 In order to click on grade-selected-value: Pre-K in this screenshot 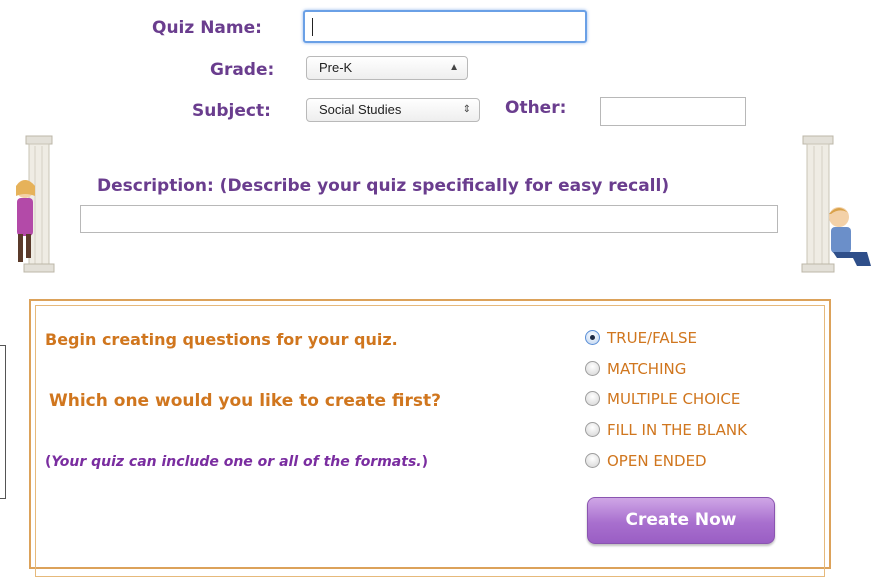, I will do `click(336, 67)`.